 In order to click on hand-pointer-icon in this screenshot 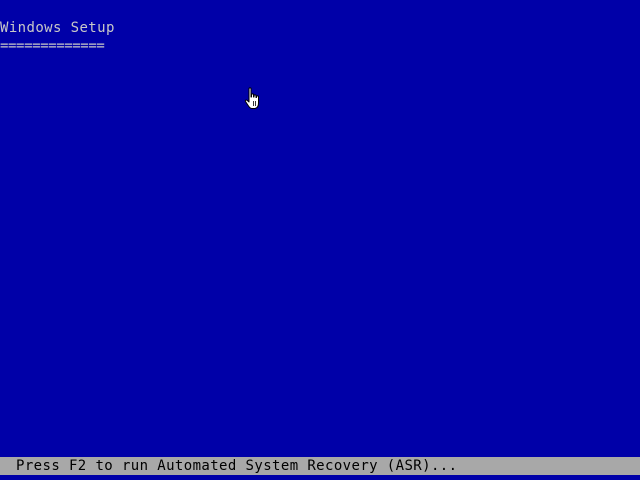, I will do `click(253, 99)`.